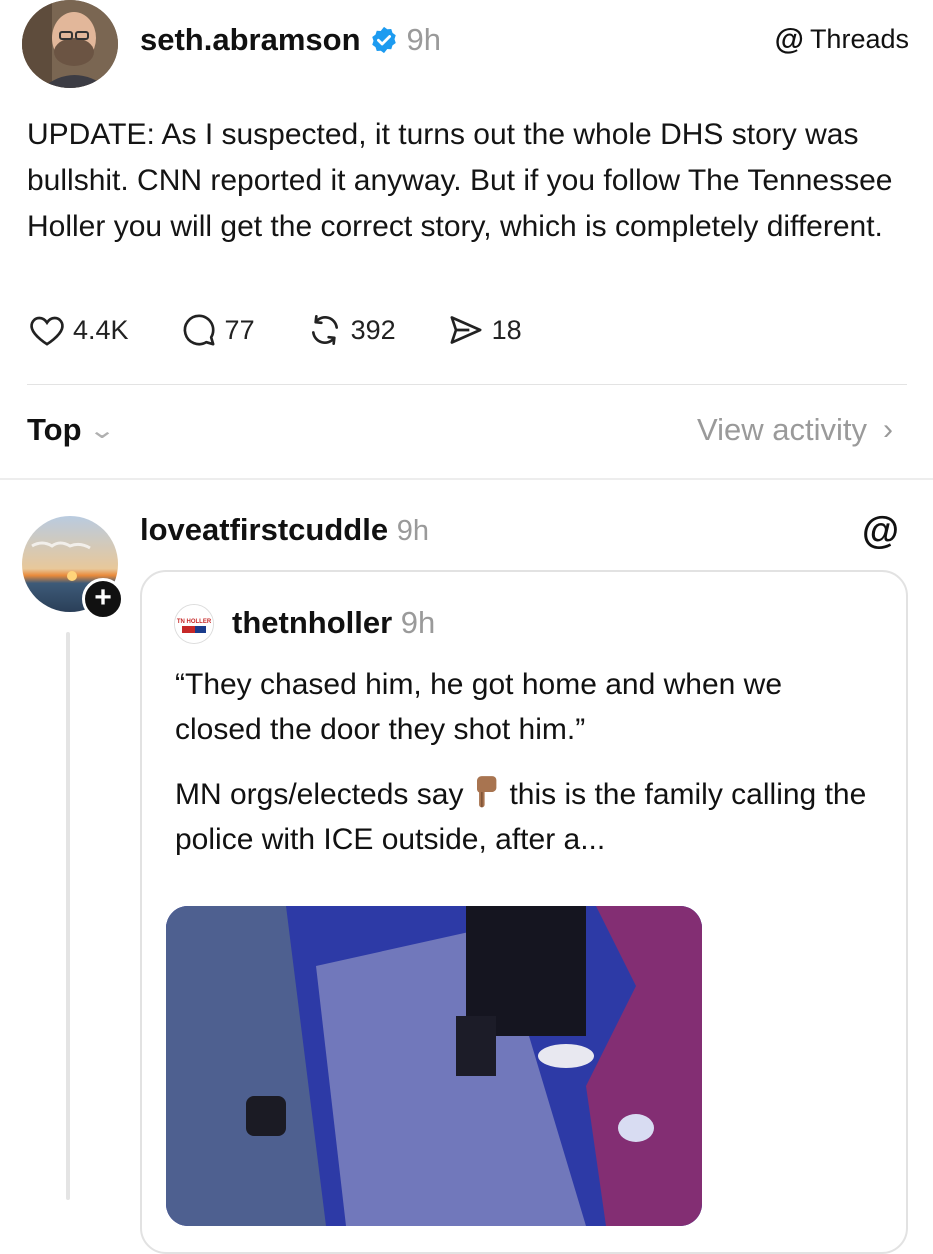 The width and height of the screenshot is (933, 1254). I want to click on reply-author: loveatfirstcuddle 9h, so click(284, 530).